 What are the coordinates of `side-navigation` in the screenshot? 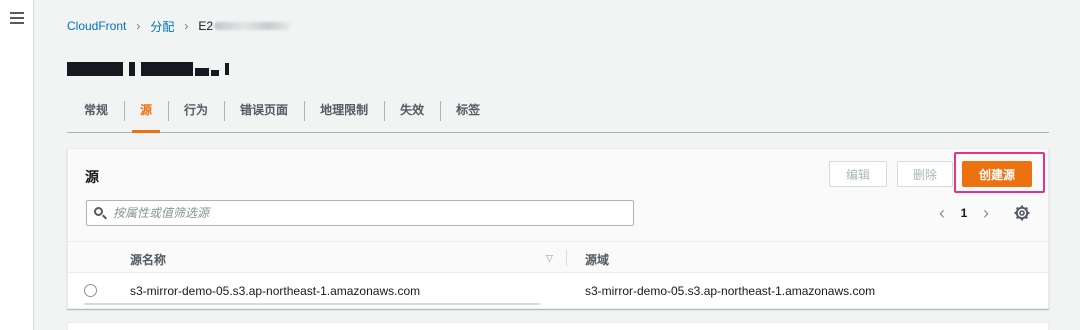 It's located at (17, 165).